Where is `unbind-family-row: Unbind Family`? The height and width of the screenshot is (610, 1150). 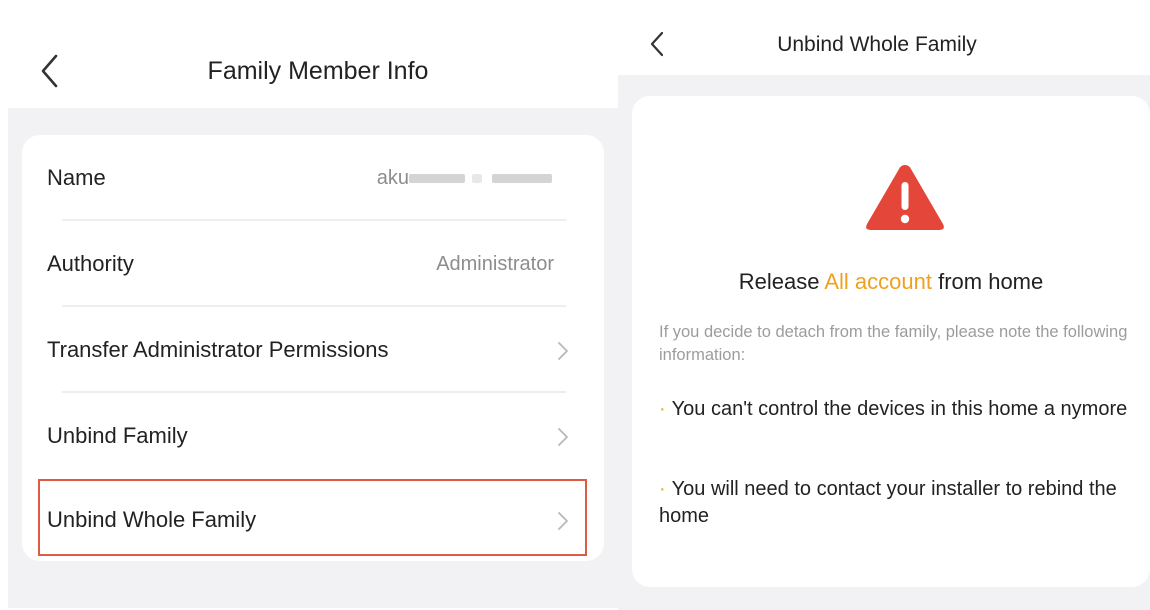 unbind-family-row: Unbind Family is located at coordinates (313, 436).